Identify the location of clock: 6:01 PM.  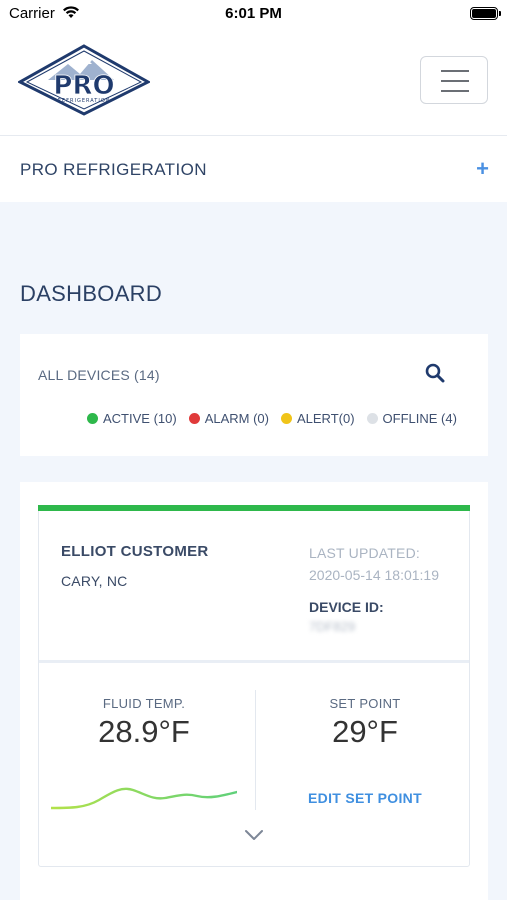
(253, 13).